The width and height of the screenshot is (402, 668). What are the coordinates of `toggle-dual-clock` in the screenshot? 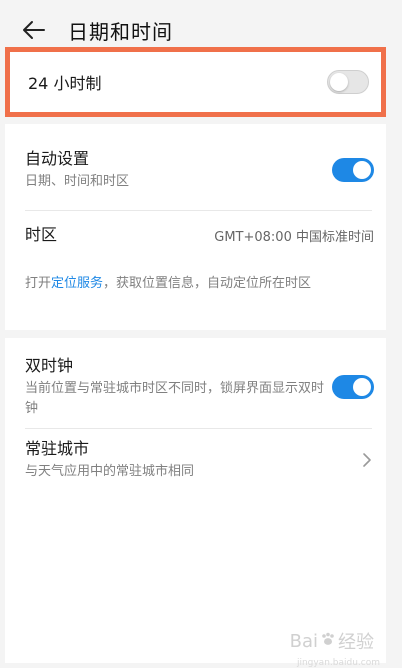 It's located at (353, 387).